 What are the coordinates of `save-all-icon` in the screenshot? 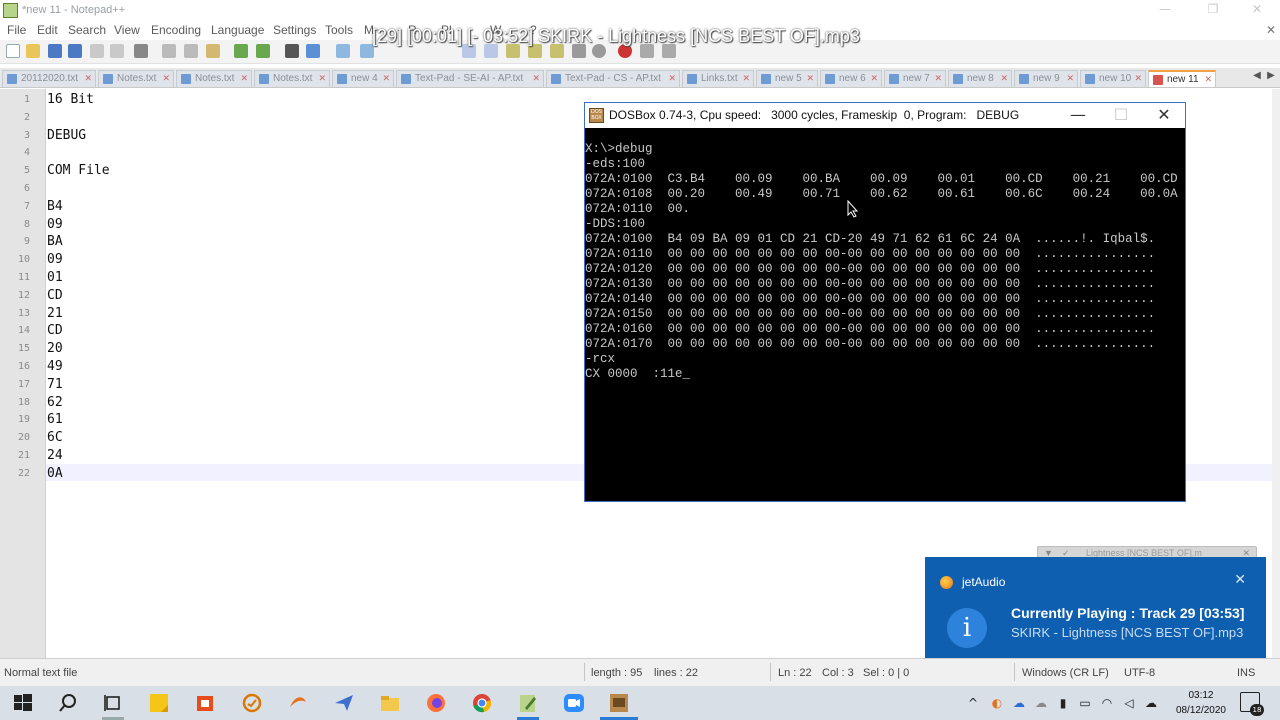 It's located at (75, 51).